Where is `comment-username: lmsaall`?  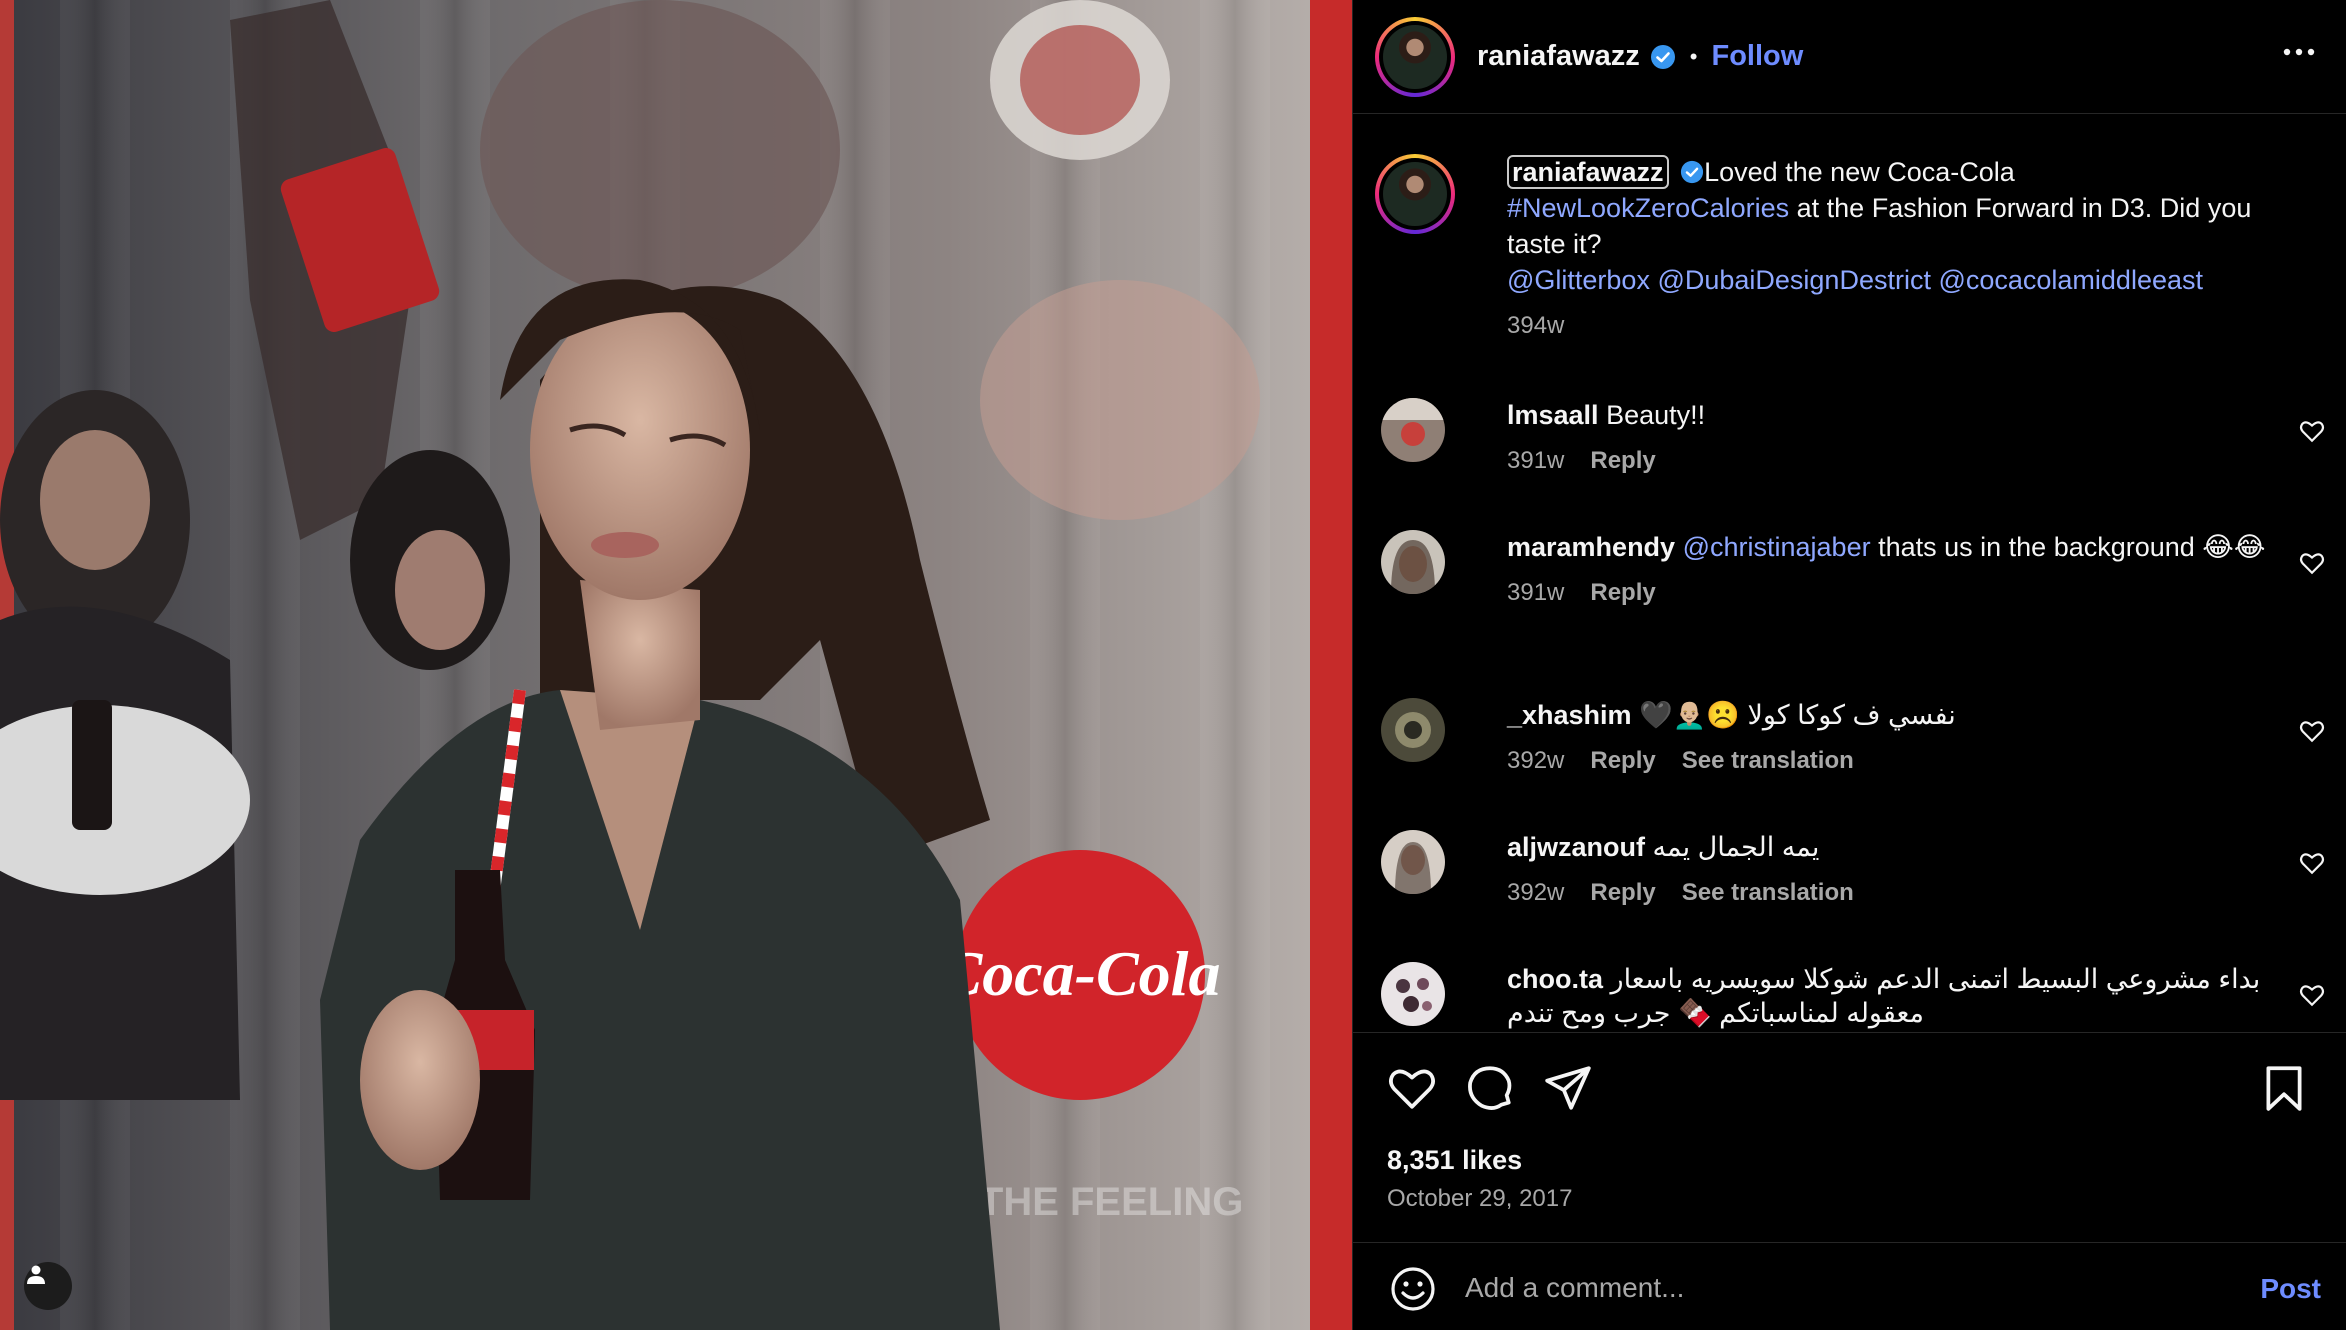
comment-username: lmsaall is located at coordinates (1553, 415).